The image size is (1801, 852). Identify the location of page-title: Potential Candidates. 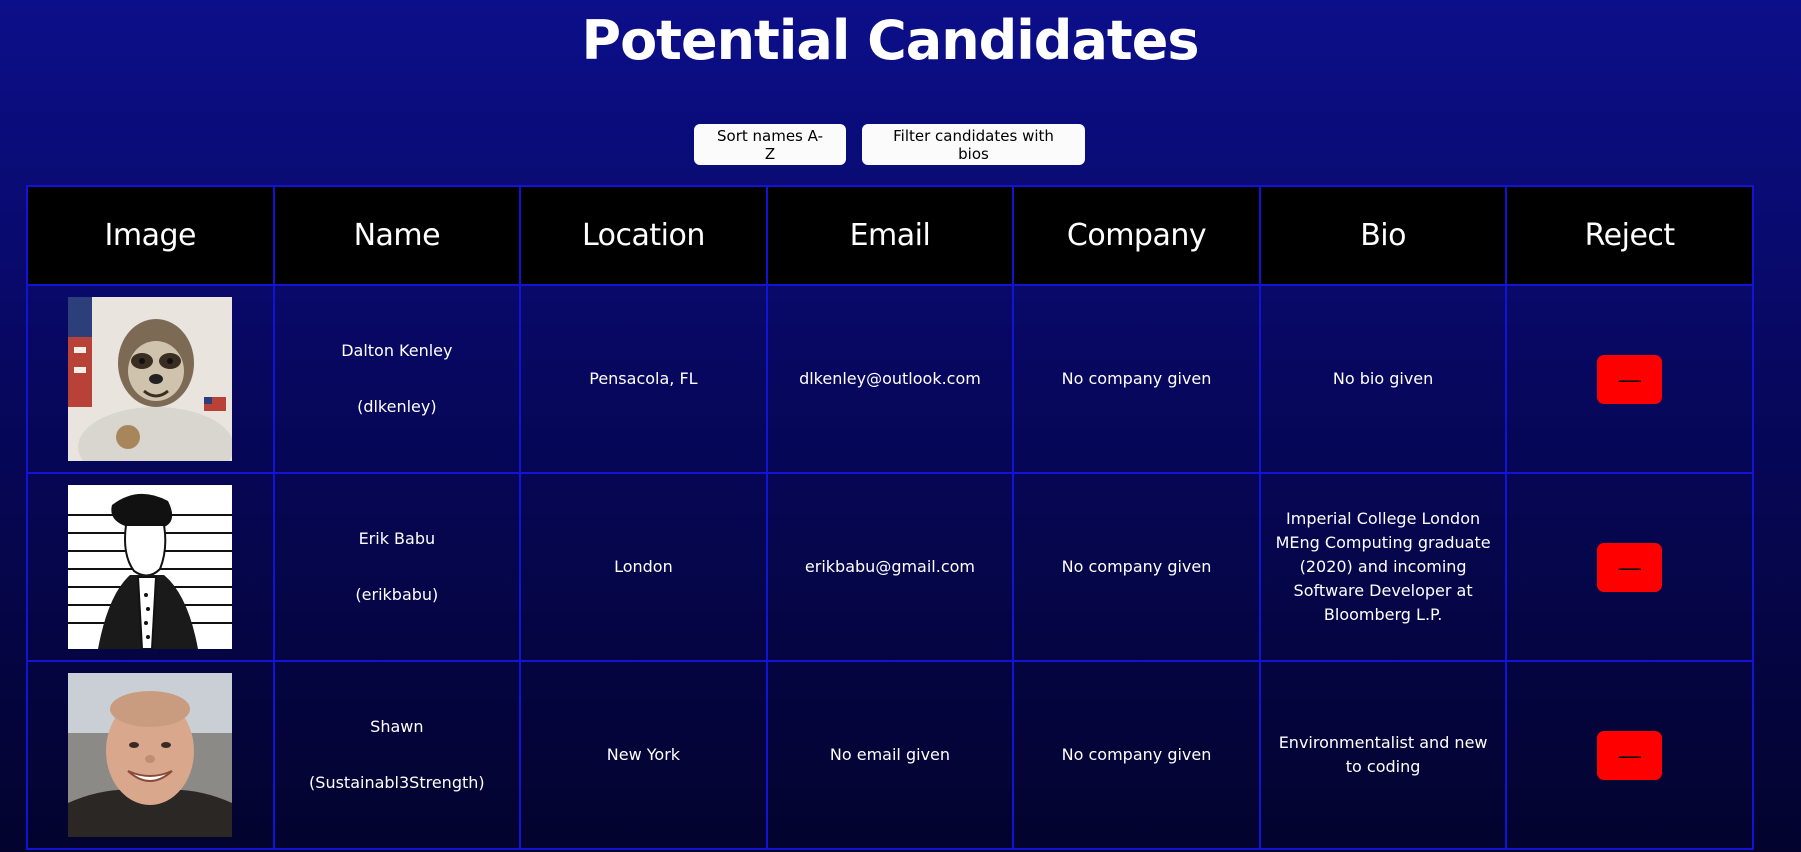
(890, 40).